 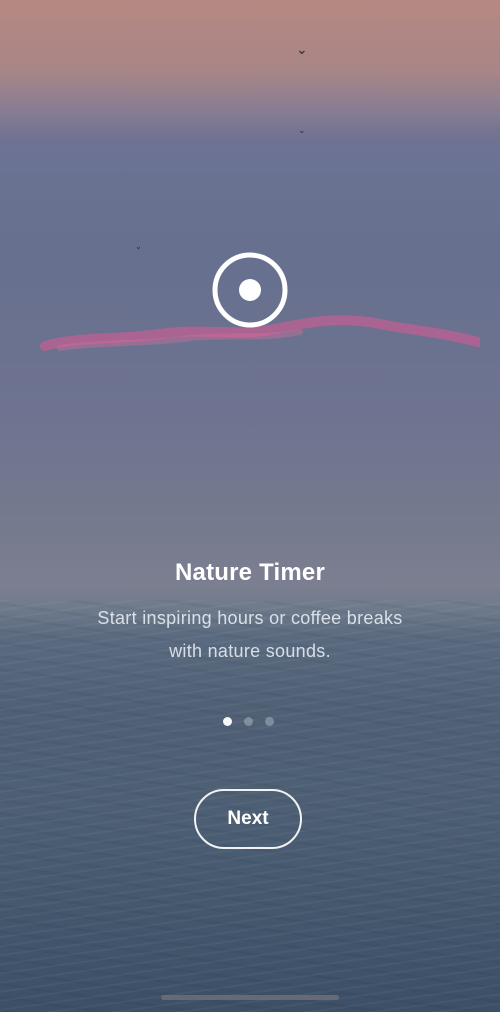 I want to click on next-button: Next, so click(x=248, y=819).